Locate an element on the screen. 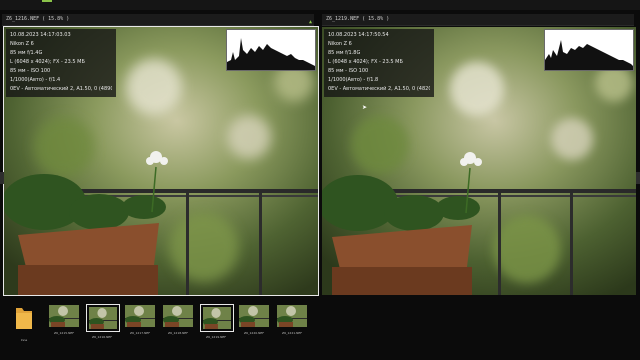 The image size is (640, 360). exif-datetime: 10.08.2023 14:17:03.03 is located at coordinates (40, 35).